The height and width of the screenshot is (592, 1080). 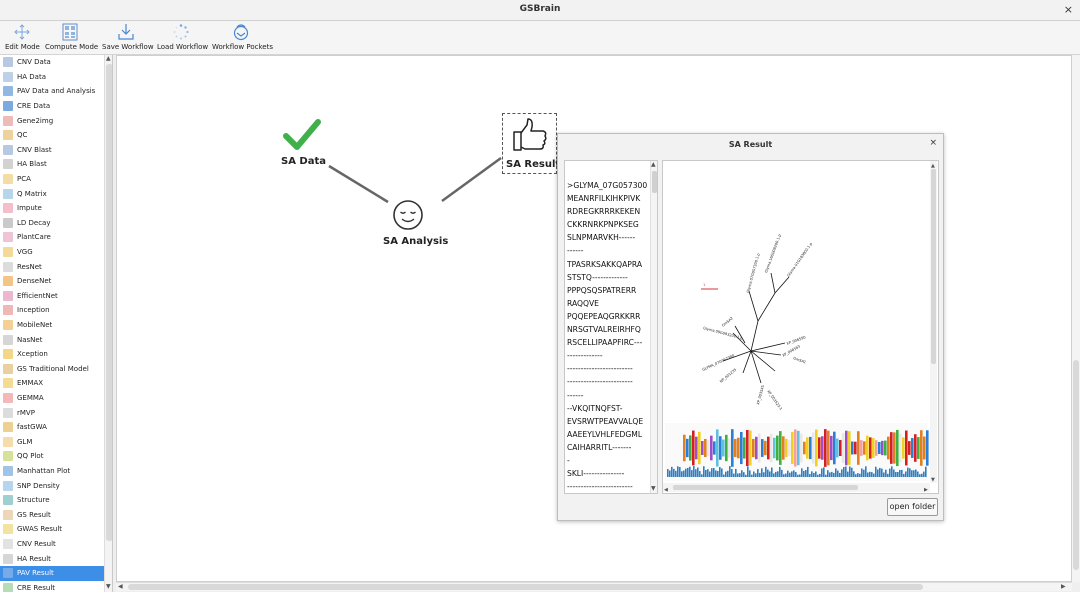 What do you see at coordinates (52, 529) in the screenshot?
I see `sidebar-item-gwas-result: GWAS Result` at bounding box center [52, 529].